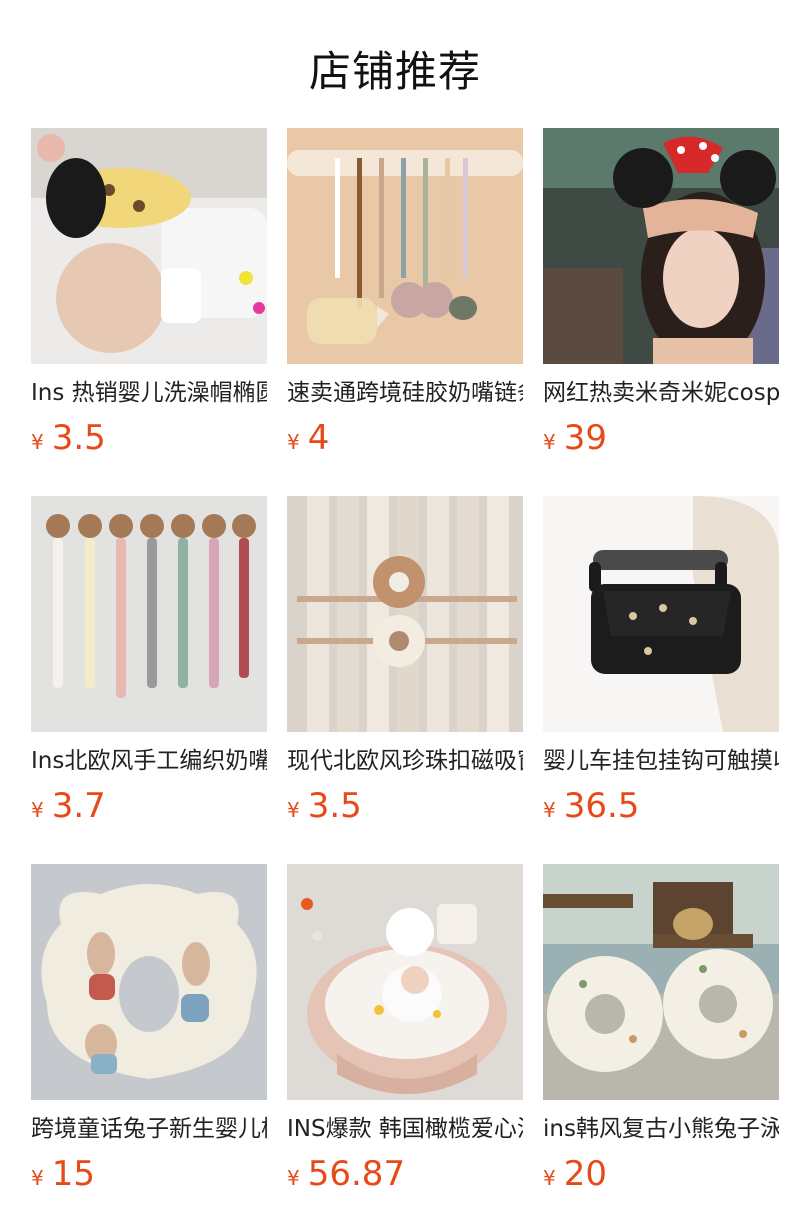  I want to click on product-card: 跨境童话兔子新生婴儿枕头 ¥15, so click(149, 1034).